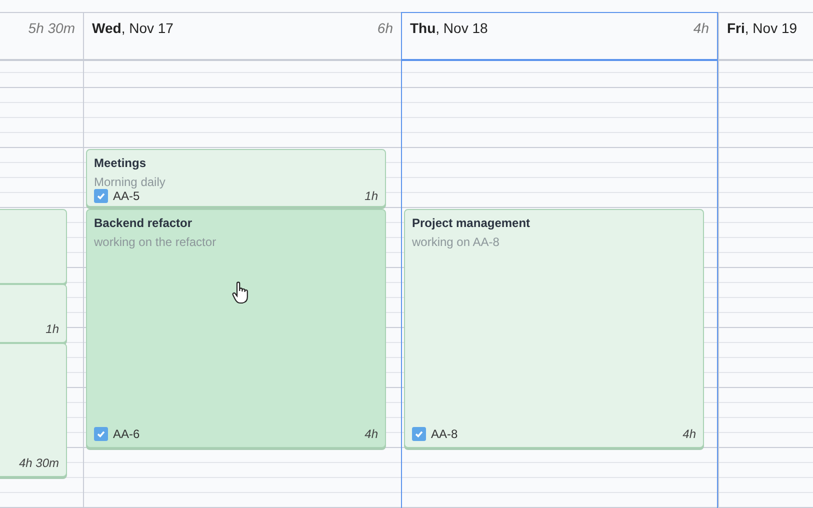  What do you see at coordinates (144, 223) in the screenshot?
I see `event-title: Backend refactor` at bounding box center [144, 223].